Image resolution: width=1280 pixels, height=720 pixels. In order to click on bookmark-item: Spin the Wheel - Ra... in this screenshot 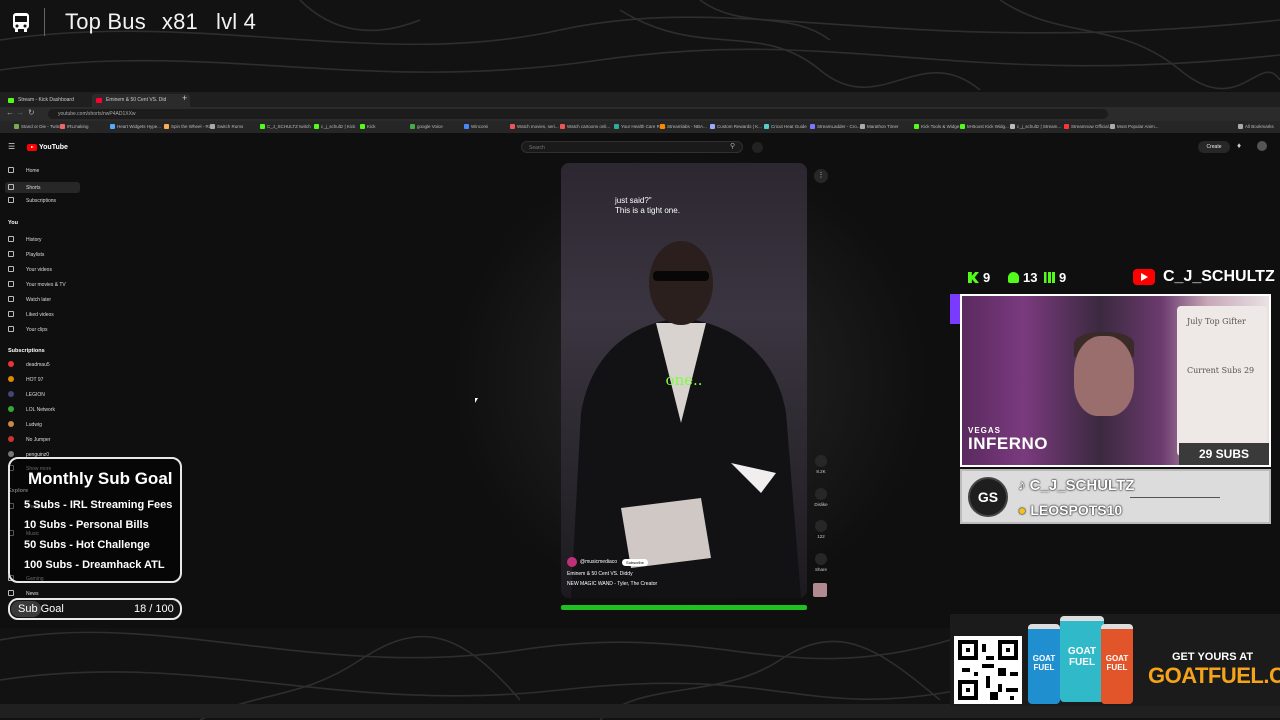, I will do `click(189, 126)`.